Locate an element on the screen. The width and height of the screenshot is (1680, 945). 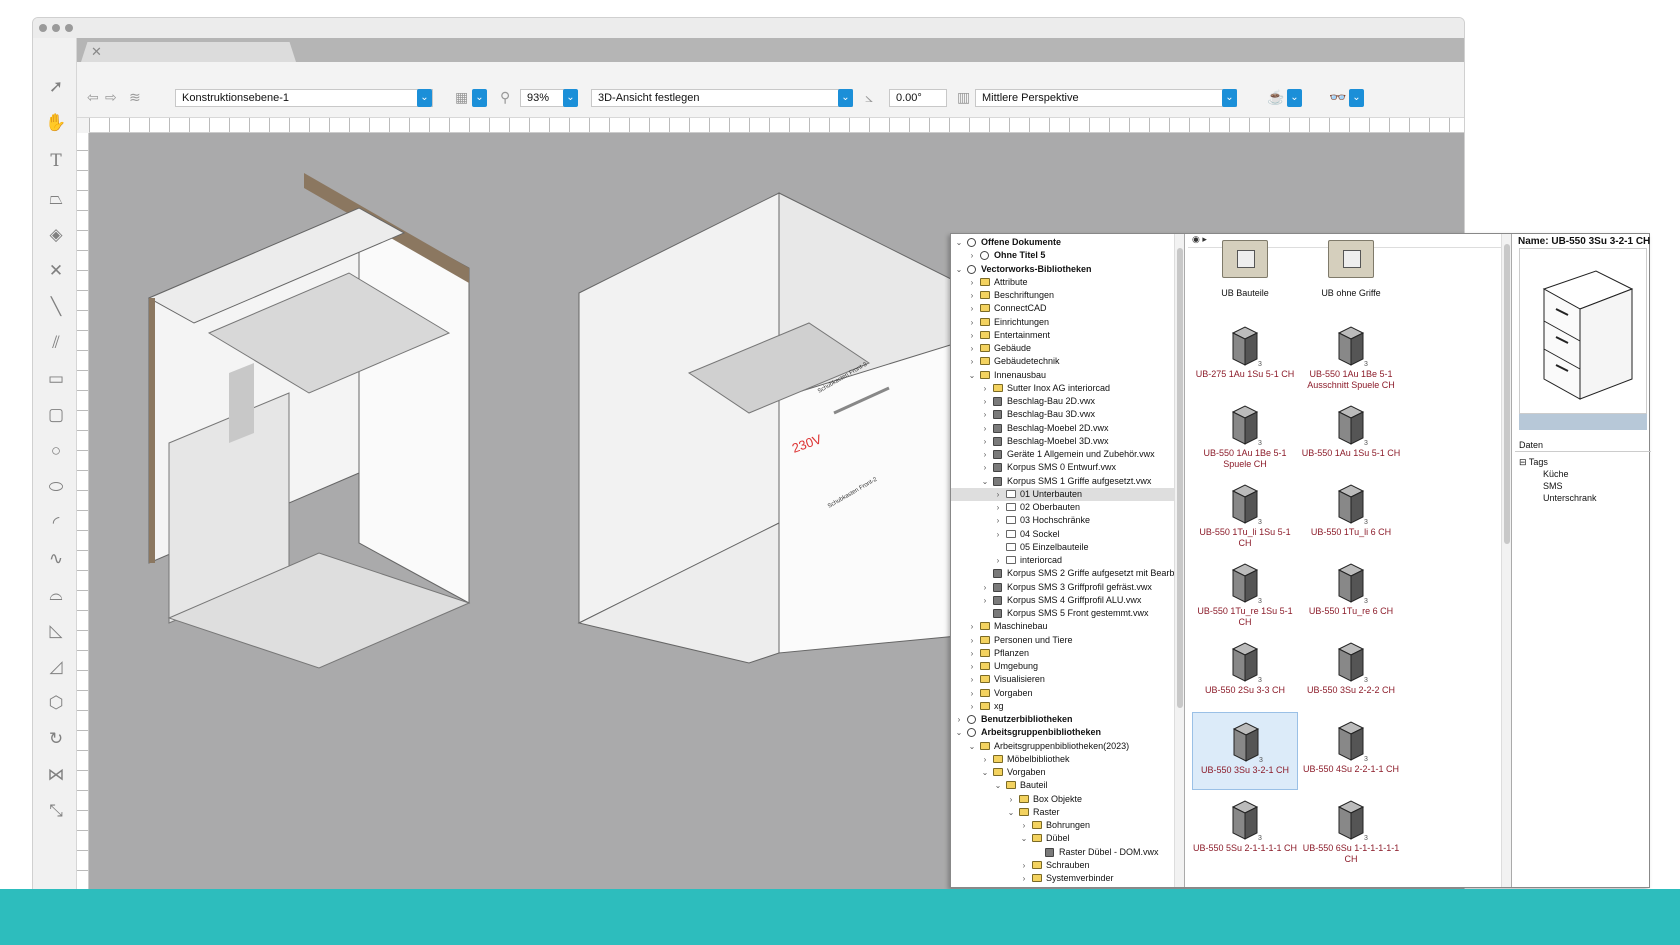
tree-item: › 02 Oberbauten is located at coordinates (1067, 507).